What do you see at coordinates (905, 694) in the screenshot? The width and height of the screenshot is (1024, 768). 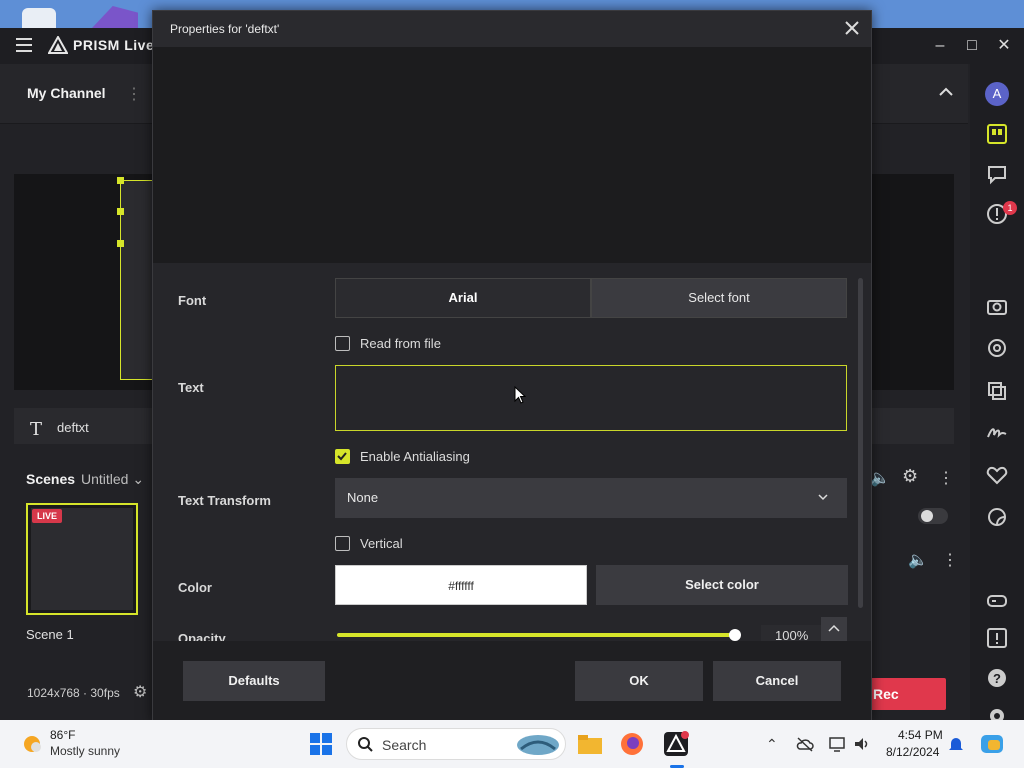 I see `rec-button: Rec` at bounding box center [905, 694].